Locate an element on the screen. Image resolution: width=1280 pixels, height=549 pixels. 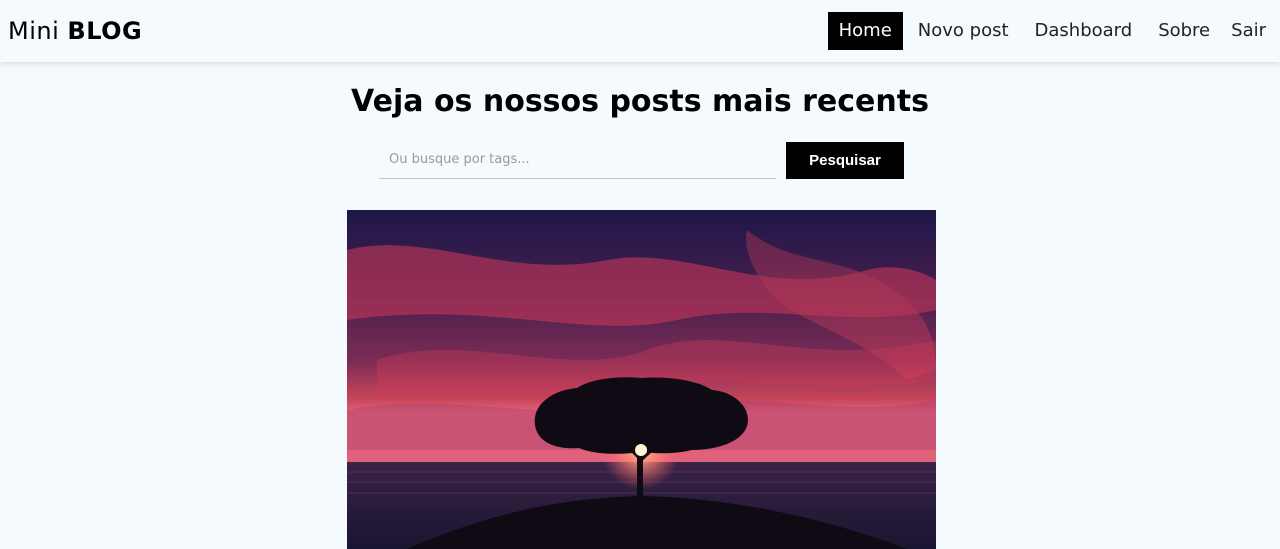
nav-link-home: Home is located at coordinates (865, 31).